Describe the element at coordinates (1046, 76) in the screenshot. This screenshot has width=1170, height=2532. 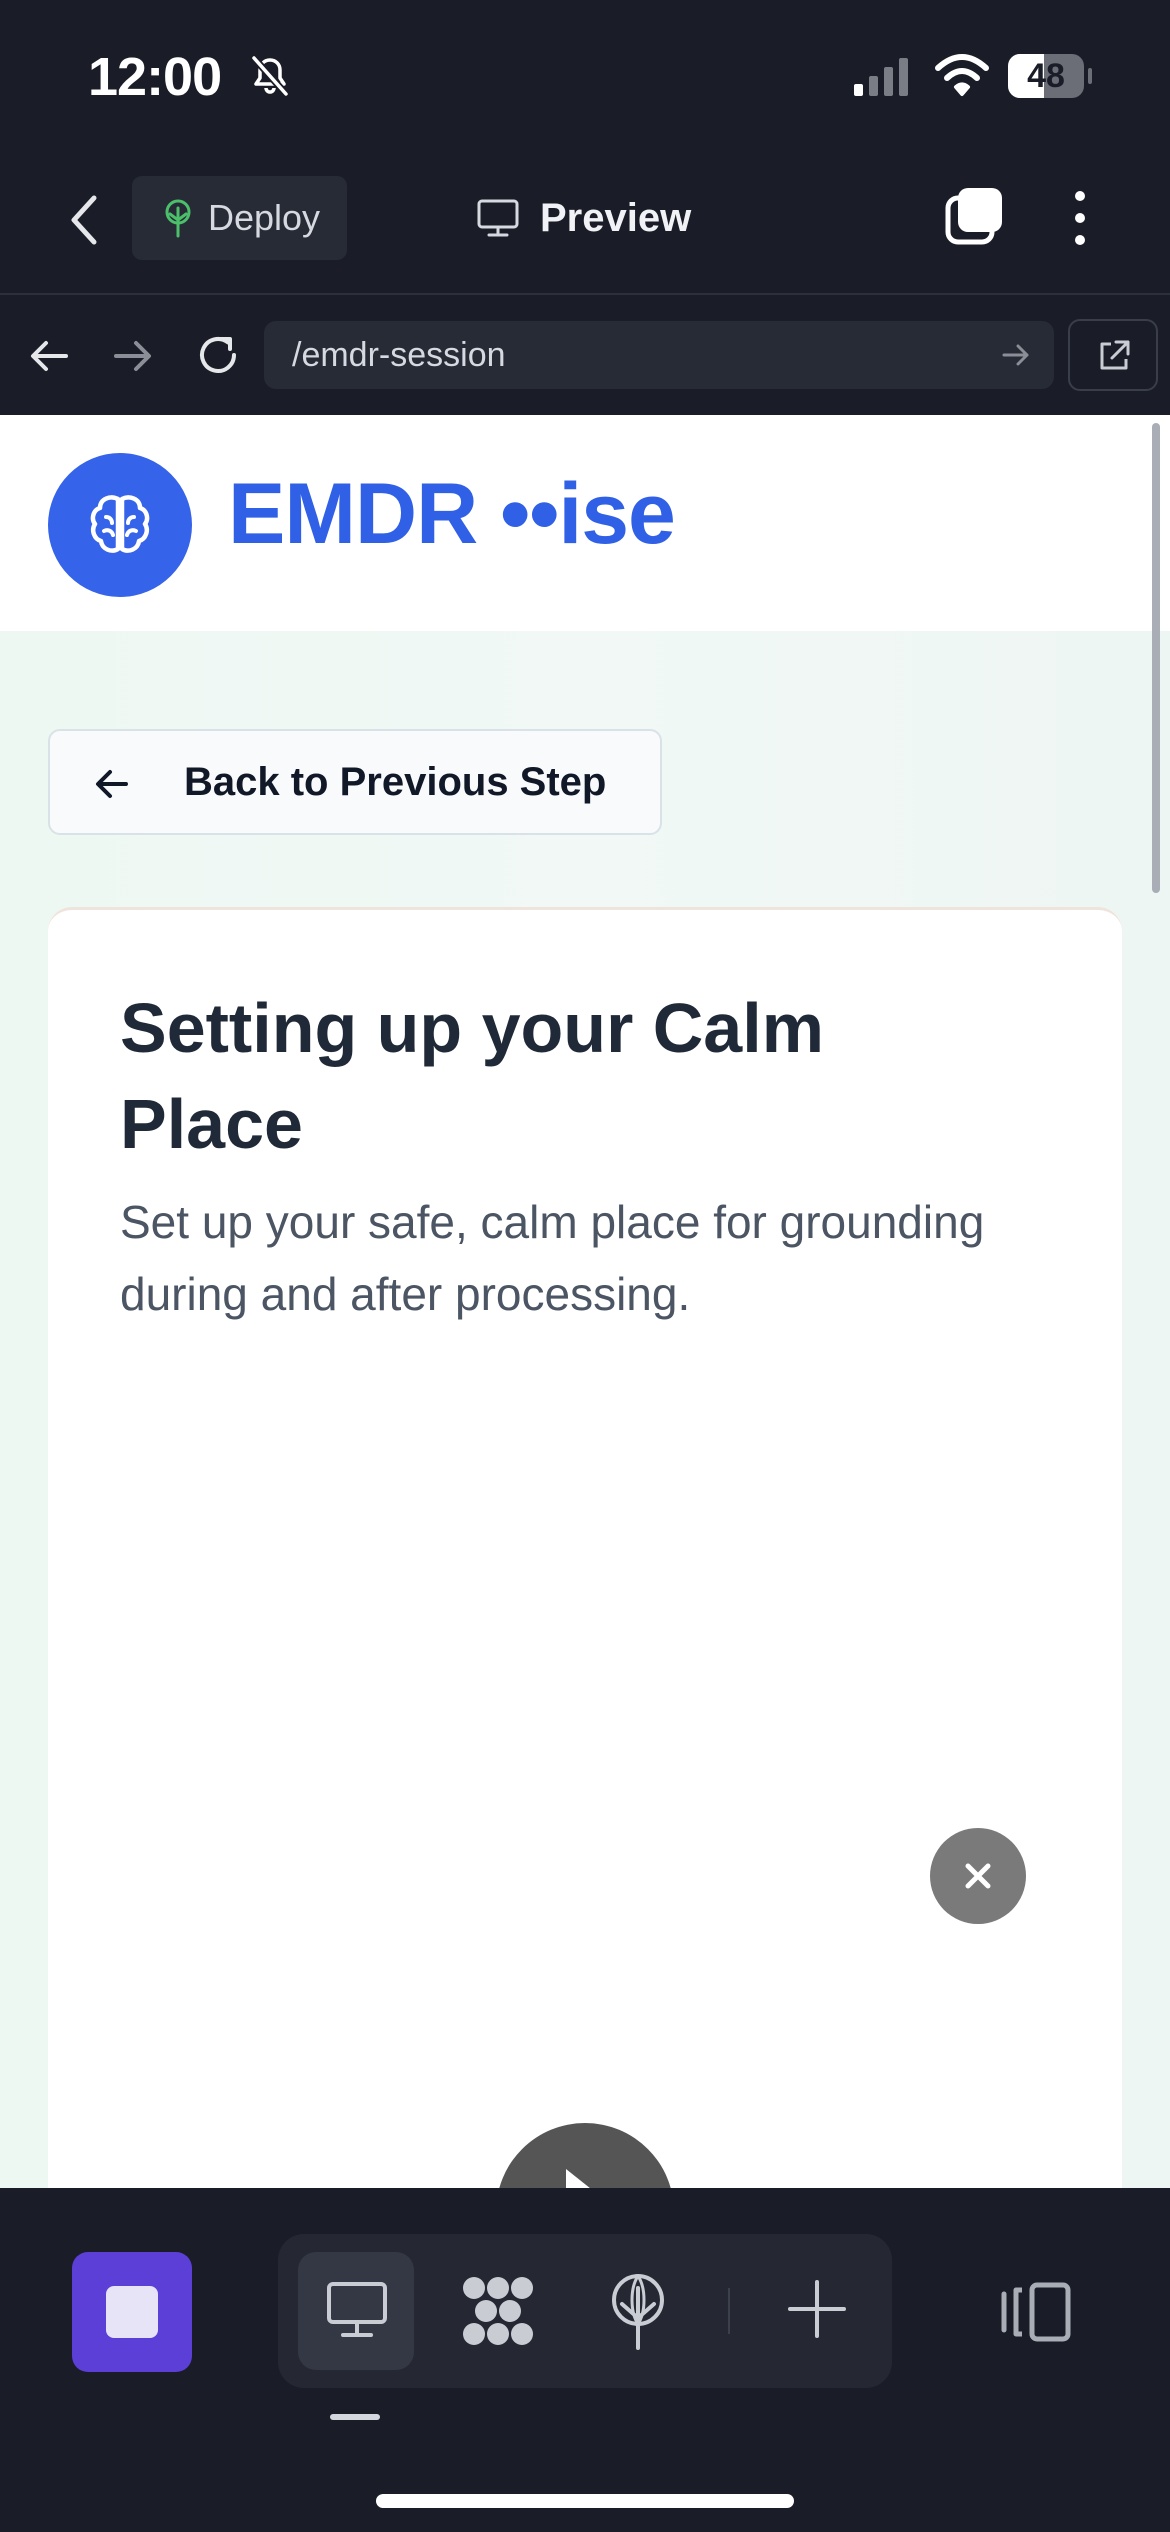
I see `battery-level: 48` at that location.